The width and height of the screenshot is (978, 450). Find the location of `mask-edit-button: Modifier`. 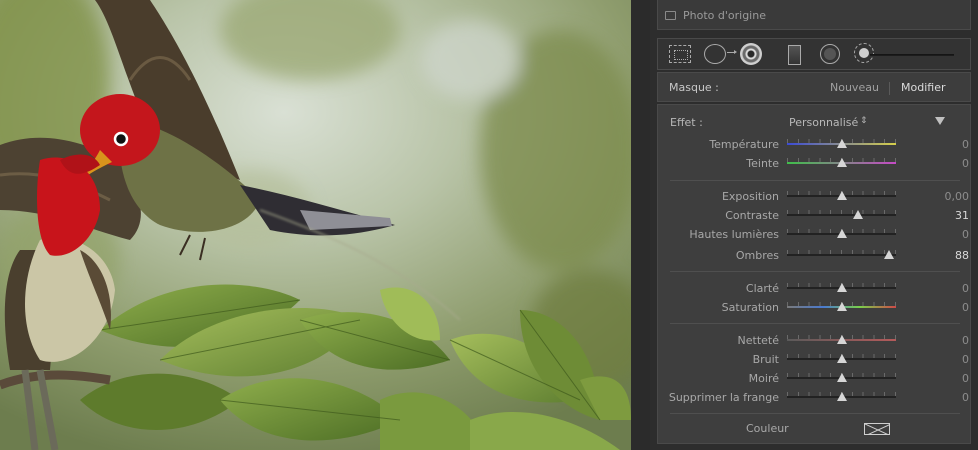

mask-edit-button: Modifier is located at coordinates (923, 87).